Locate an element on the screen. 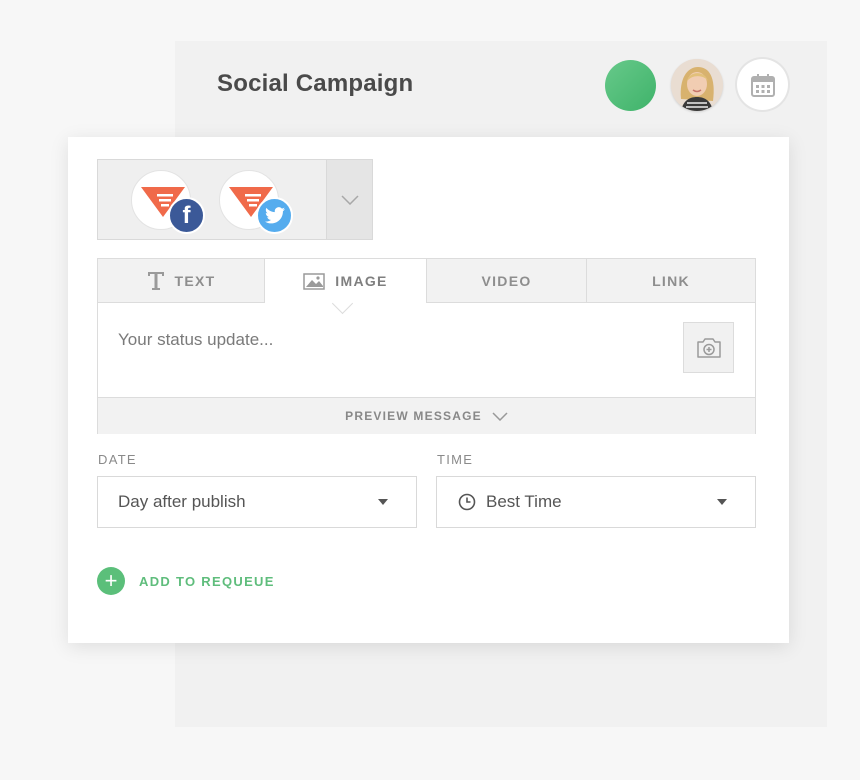 This screenshot has height=780, width=860. date-select-value: Day after publish is located at coordinates (182, 501).